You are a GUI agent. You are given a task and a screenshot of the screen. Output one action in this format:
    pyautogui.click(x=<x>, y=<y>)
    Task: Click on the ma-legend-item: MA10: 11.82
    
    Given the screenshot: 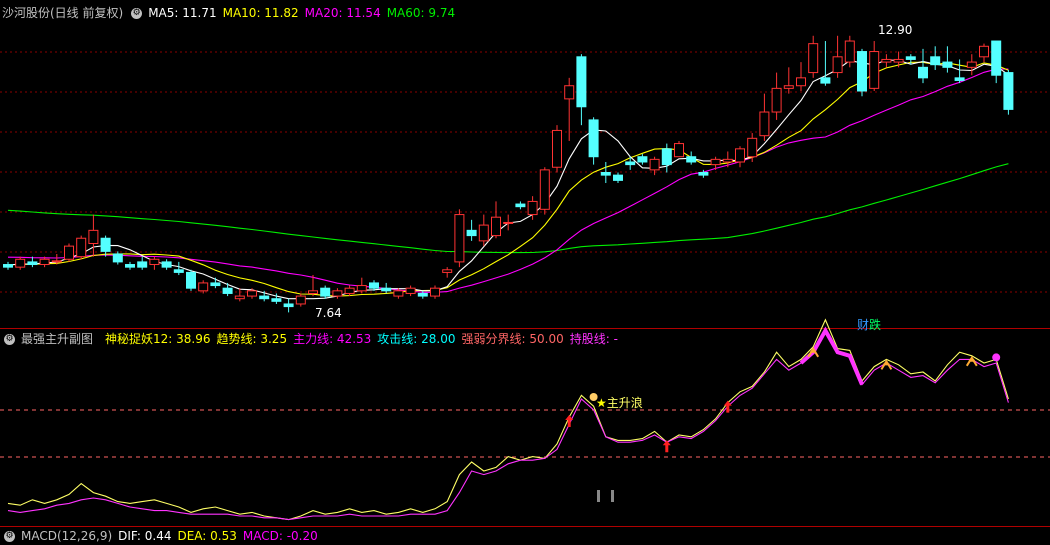 What is the action you would take?
    pyautogui.click(x=260, y=13)
    